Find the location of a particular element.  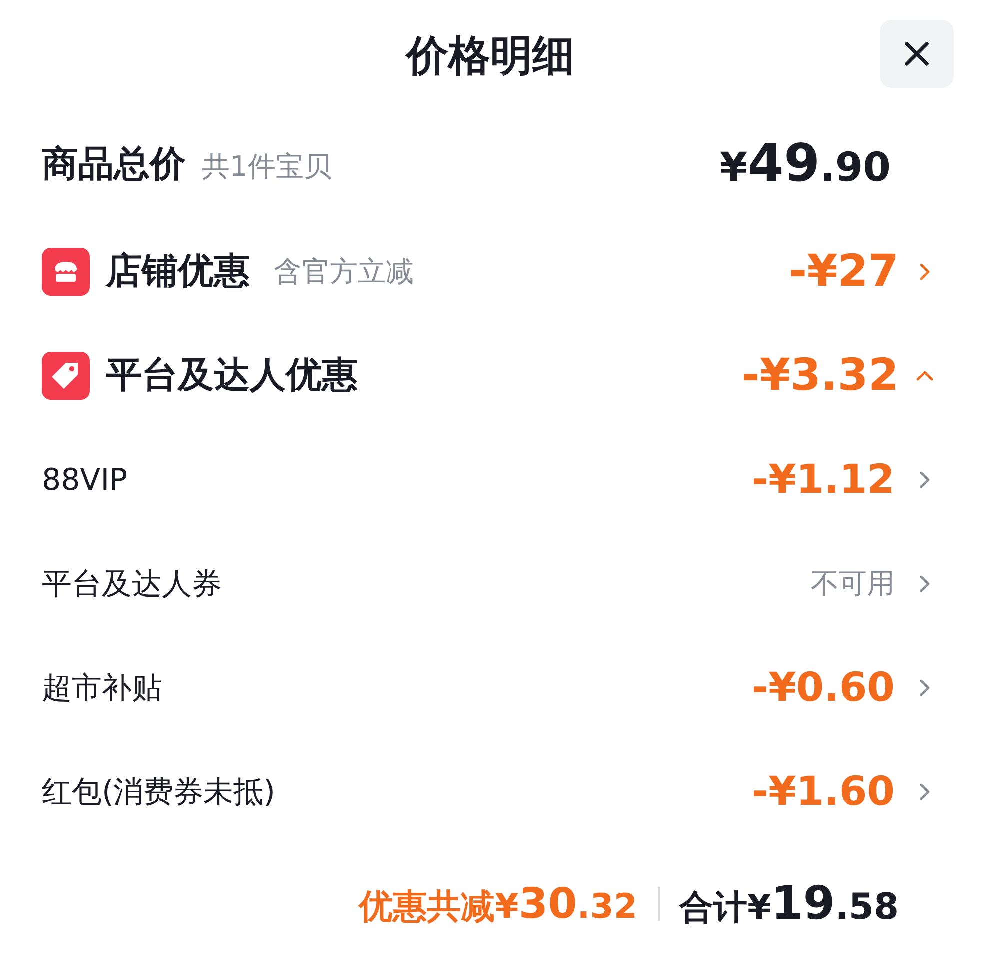

order-total: 合计¥19.58 is located at coordinates (789, 903).